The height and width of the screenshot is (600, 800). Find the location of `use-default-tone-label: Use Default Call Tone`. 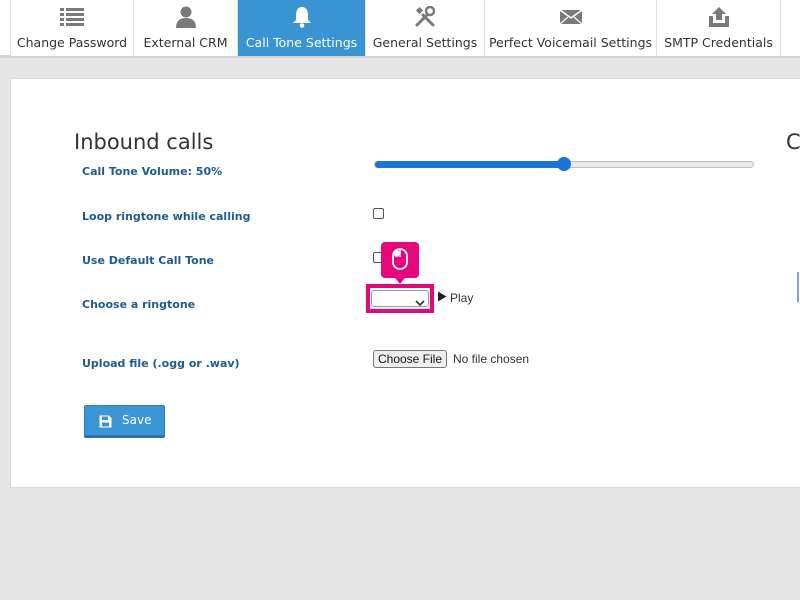

use-default-tone-label: Use Default Call Tone is located at coordinates (148, 260).